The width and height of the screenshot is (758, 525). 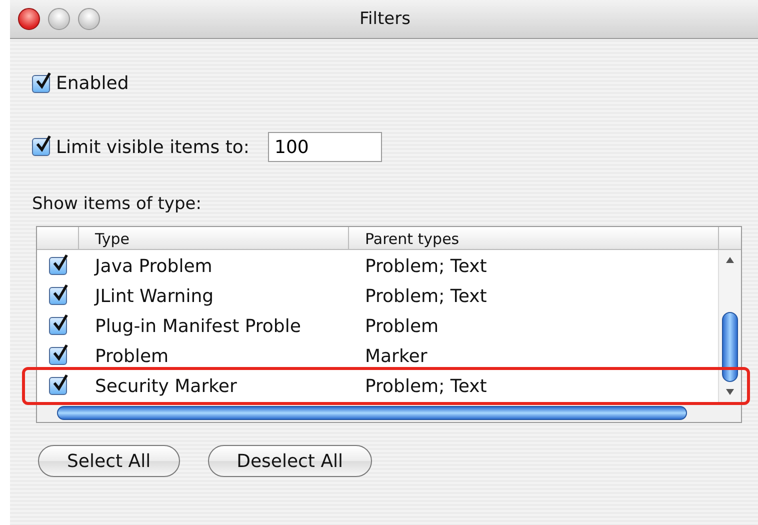 What do you see at coordinates (92, 83) in the screenshot?
I see `checkbox-label: Enabled` at bounding box center [92, 83].